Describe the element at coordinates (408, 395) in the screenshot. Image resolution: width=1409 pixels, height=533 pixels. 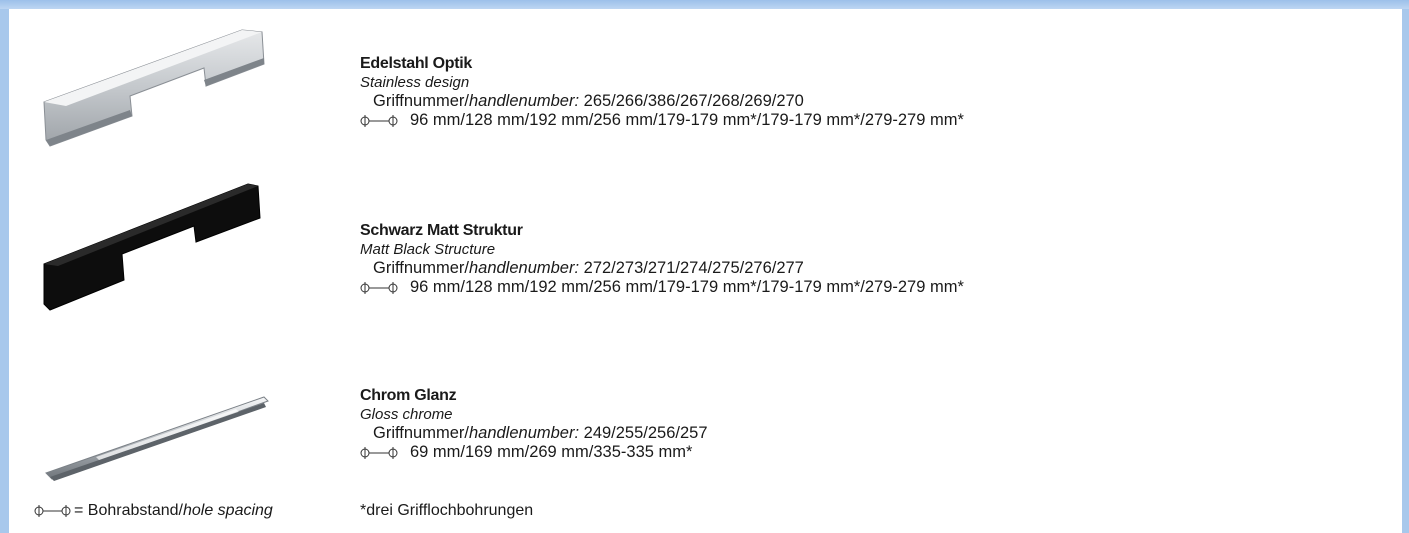
I see `product-name: Chrom Glanz` at that location.